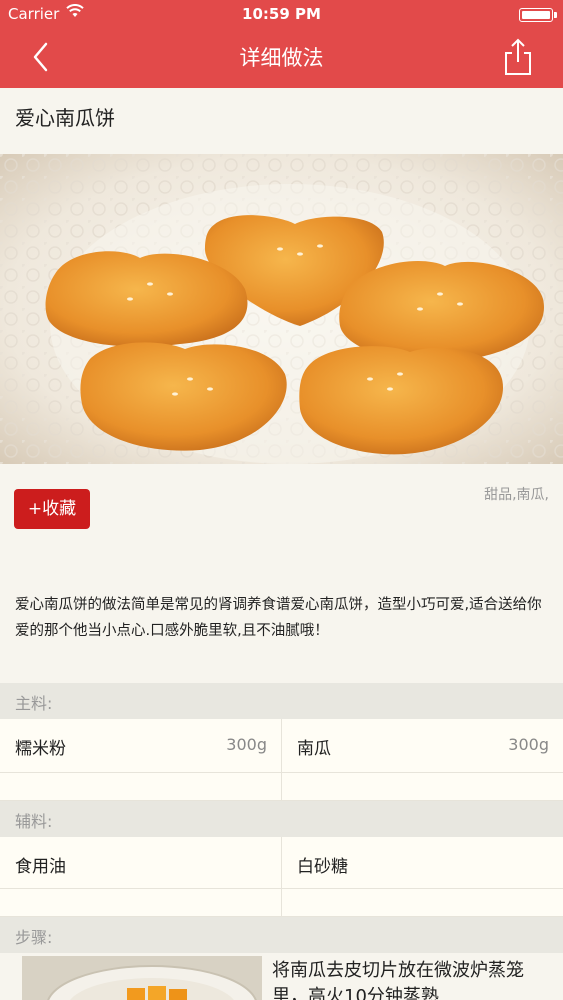 Image resolution: width=563 pixels, height=1000 pixels. Describe the element at coordinates (281, 935) in the screenshot. I see `steps-header: 步骤:` at that location.